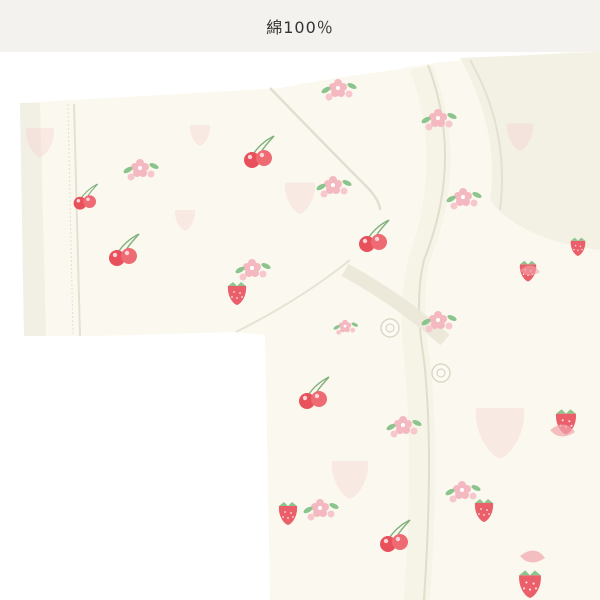 This screenshot has width=600, height=600. I want to click on material-label: 綿100％, so click(300, 27).